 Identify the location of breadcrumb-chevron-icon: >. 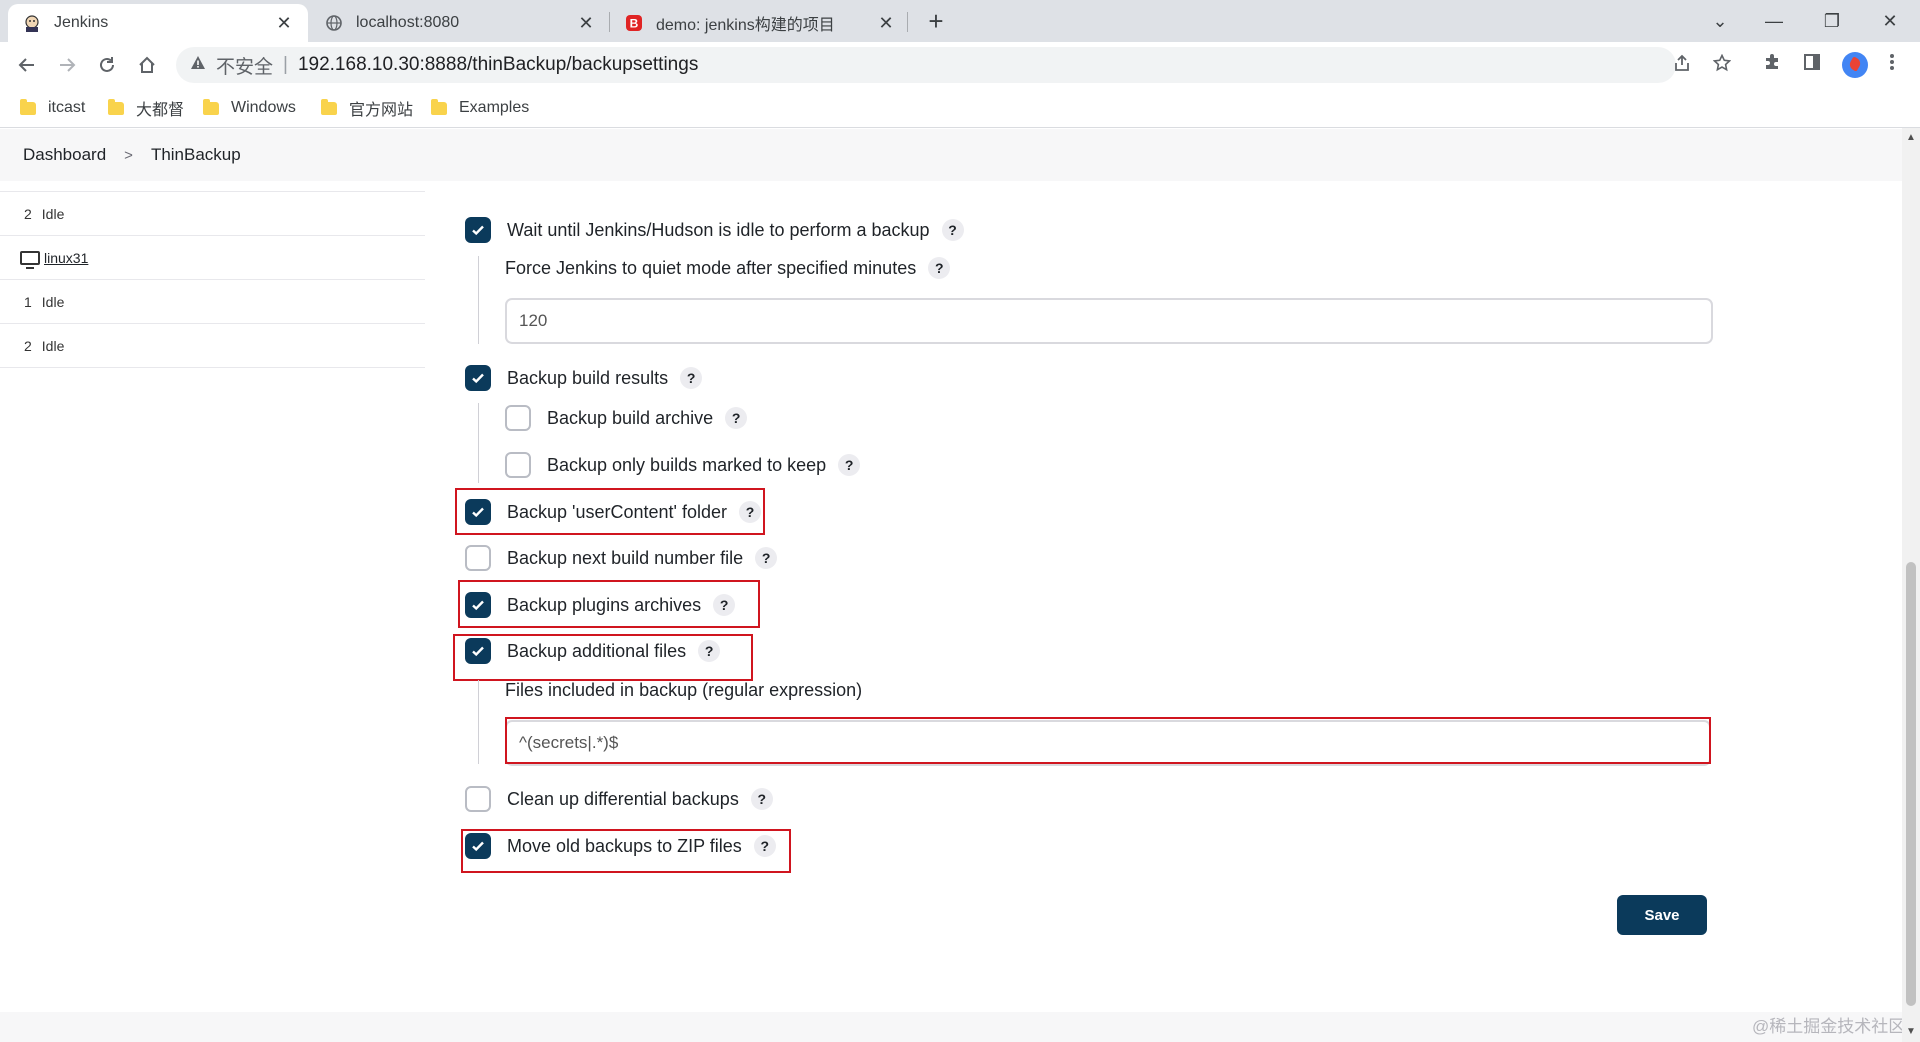
(128, 155).